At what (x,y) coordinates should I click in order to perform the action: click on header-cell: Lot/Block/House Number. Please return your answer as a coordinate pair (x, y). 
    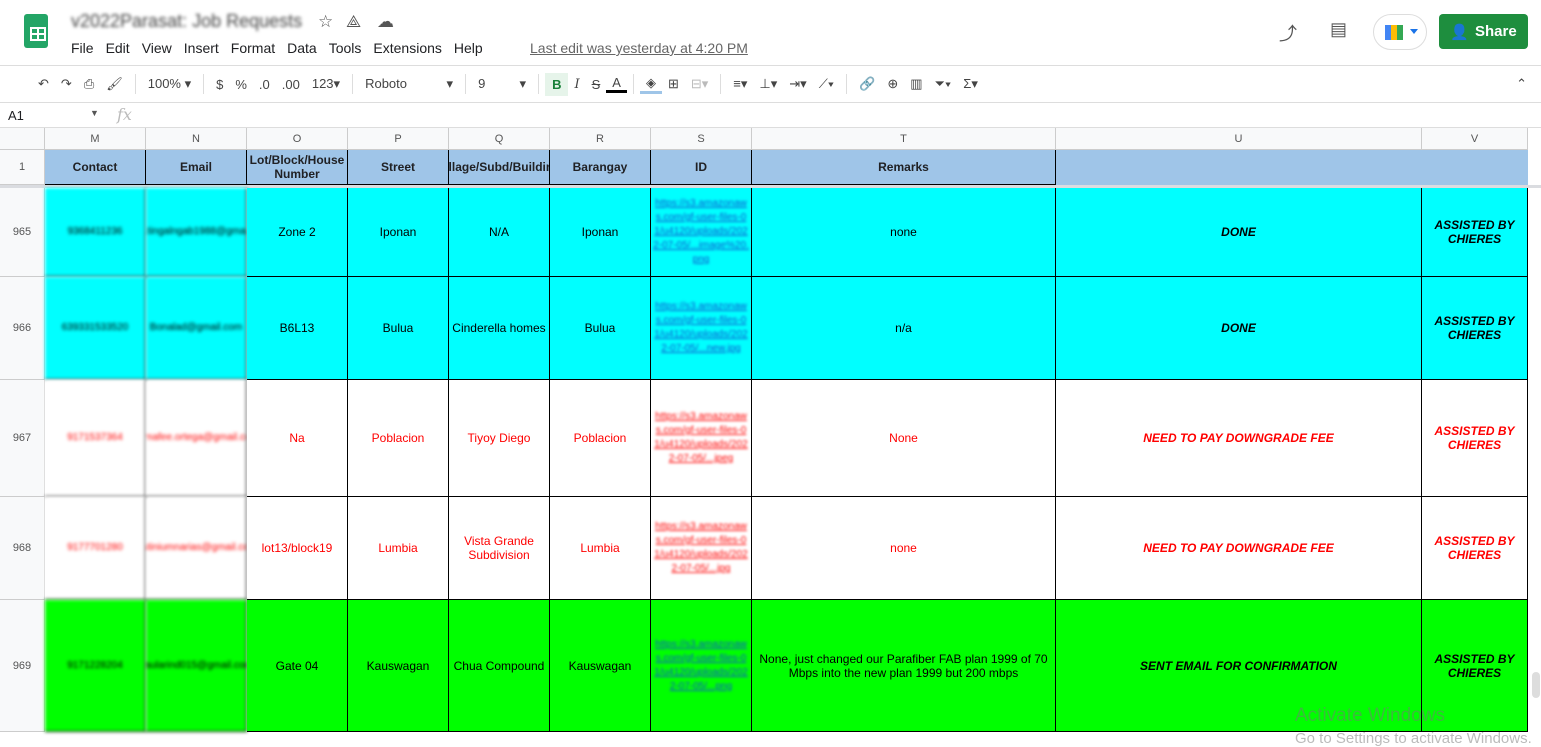
    Looking at the image, I should click on (297, 167).